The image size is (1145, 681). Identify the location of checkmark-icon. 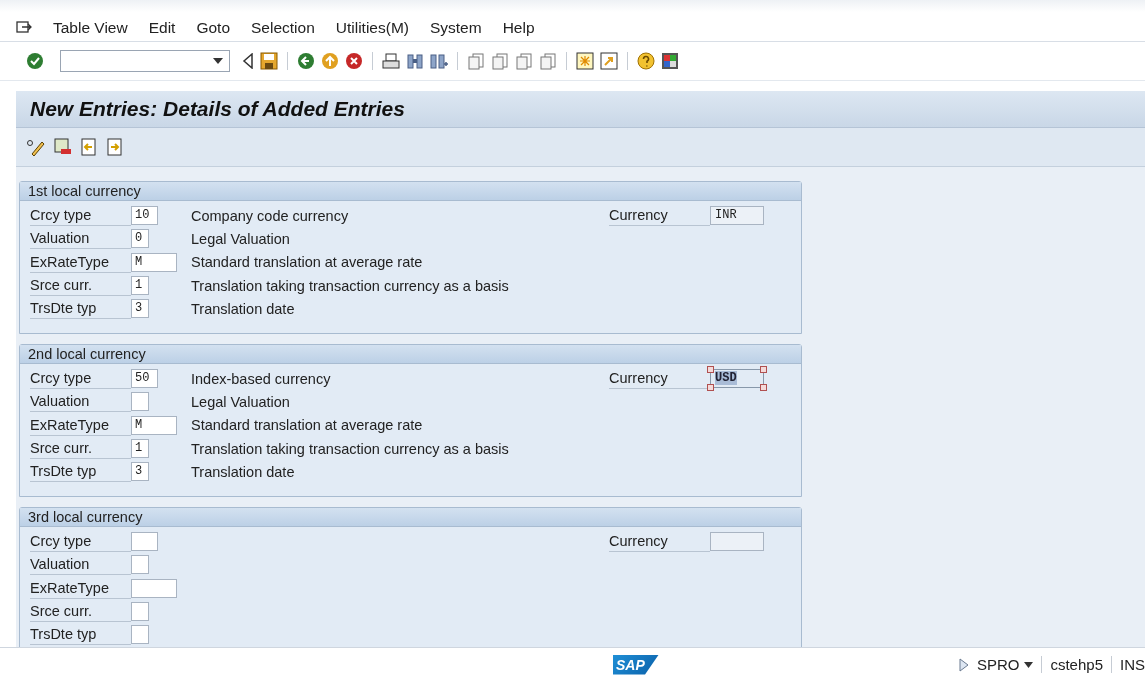
(35, 61).